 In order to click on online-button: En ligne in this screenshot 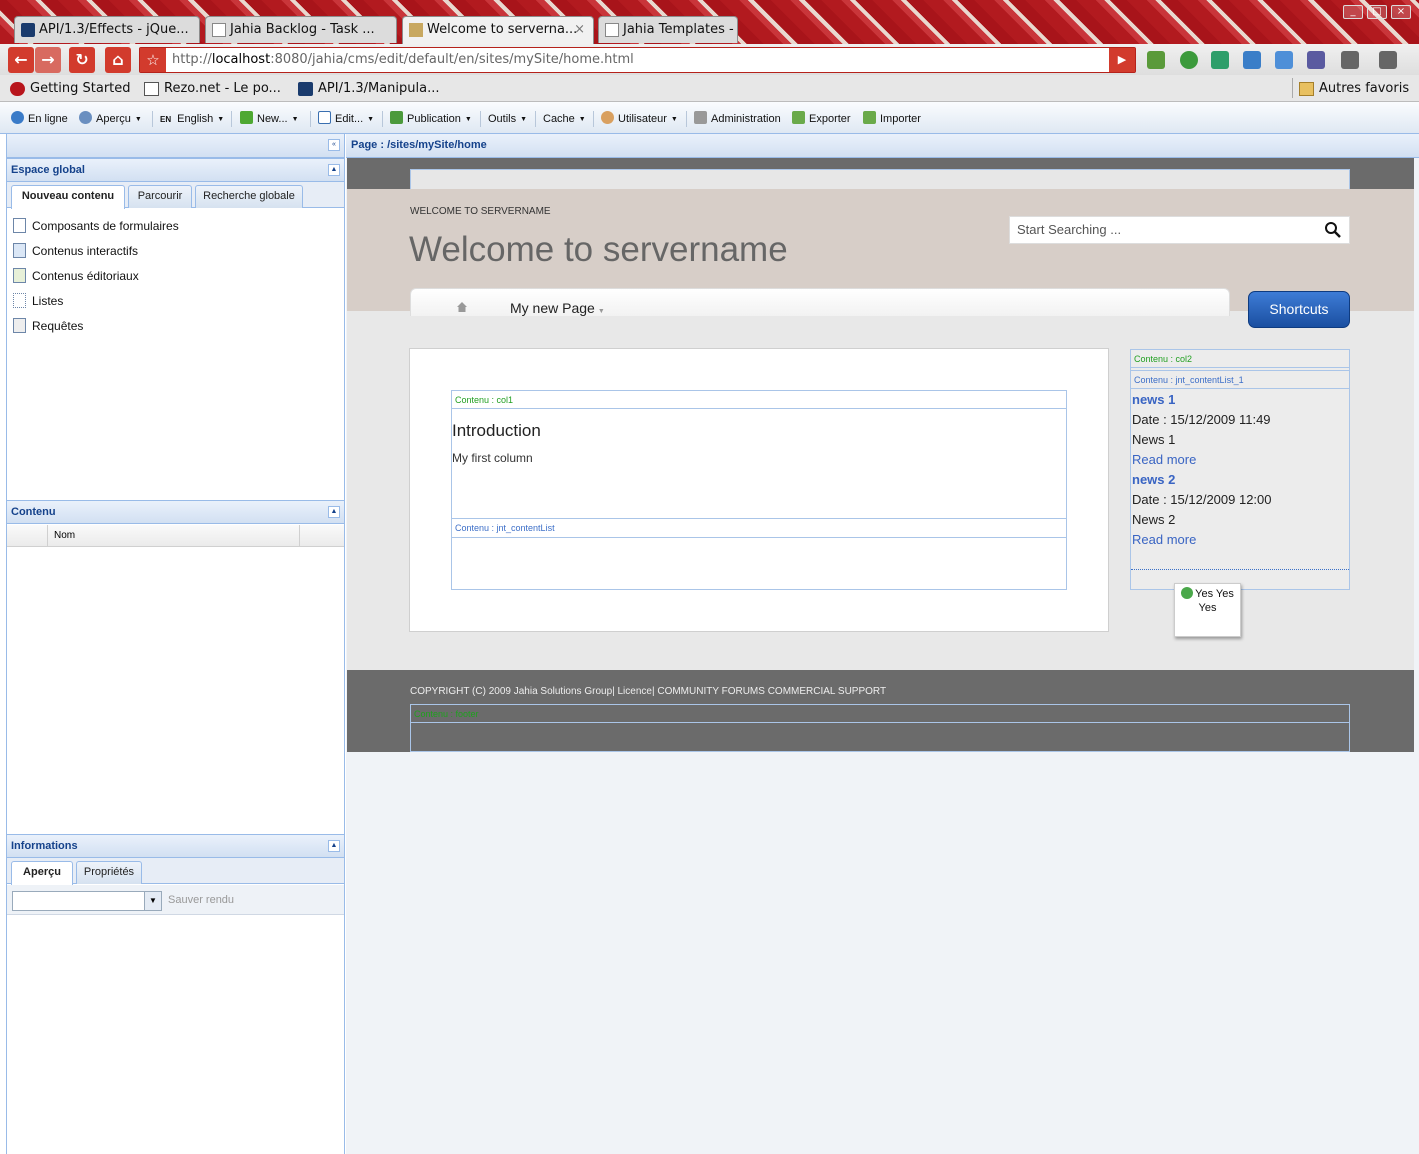, I will do `click(39, 119)`.